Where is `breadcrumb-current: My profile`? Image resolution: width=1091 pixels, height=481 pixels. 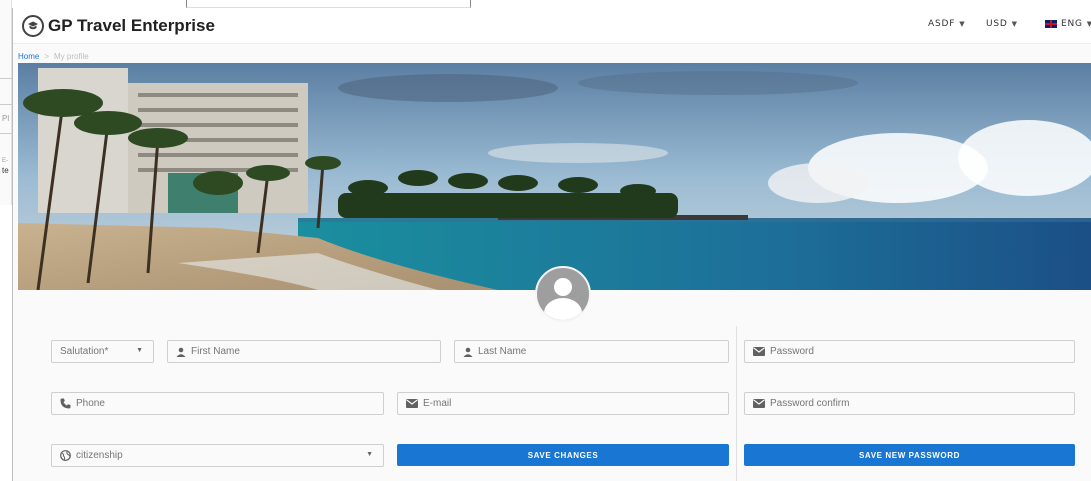
breadcrumb-current: My profile is located at coordinates (71, 56).